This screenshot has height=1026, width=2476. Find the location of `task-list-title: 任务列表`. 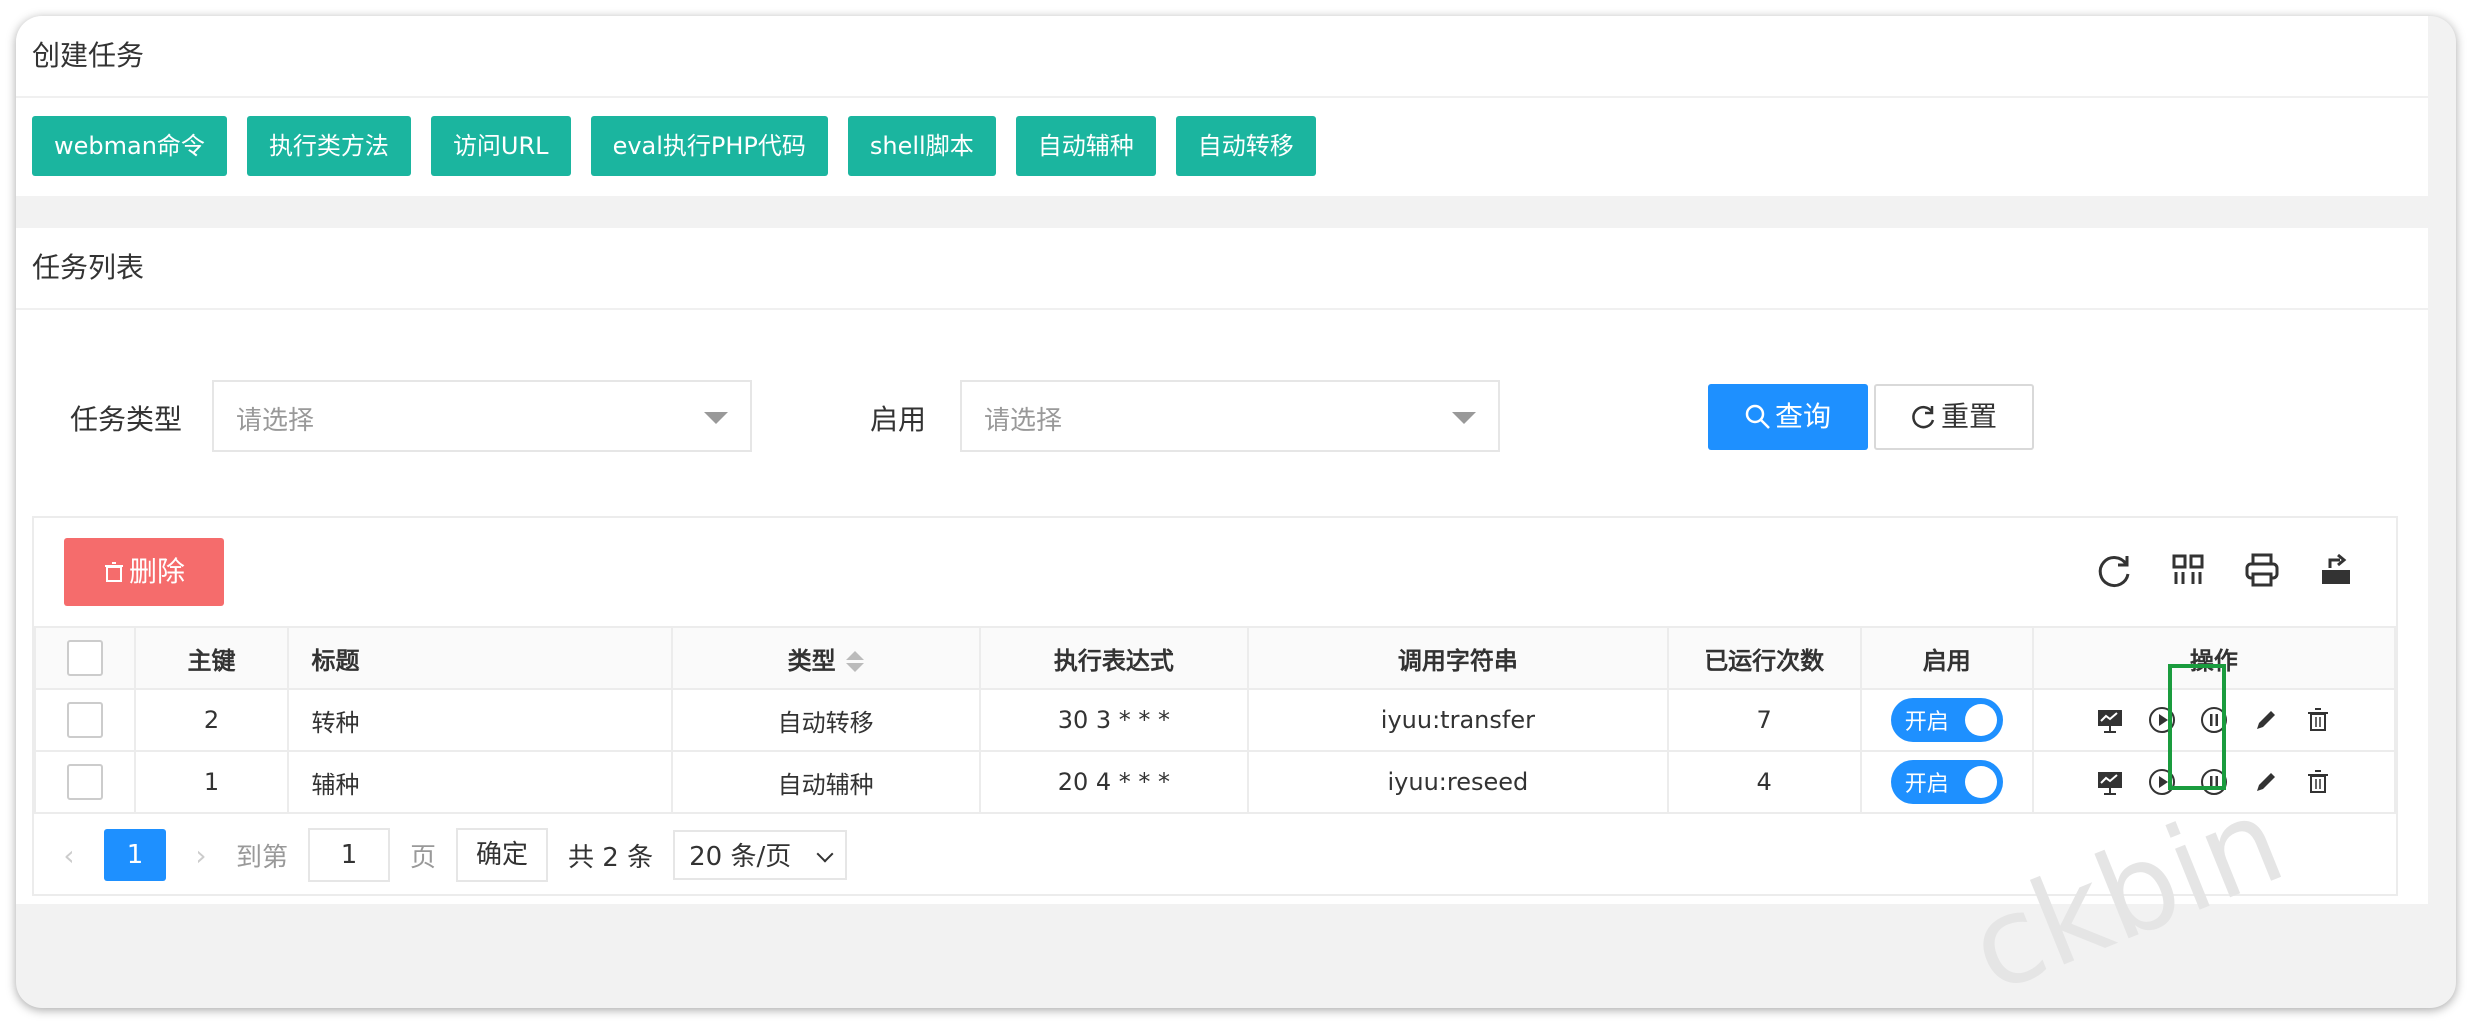

task-list-title: 任务列表 is located at coordinates (1222, 269).